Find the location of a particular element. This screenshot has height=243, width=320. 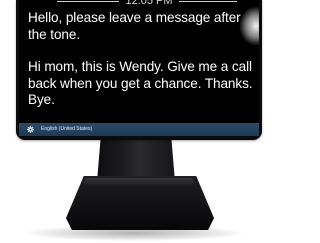

clock: 12:05 PM is located at coordinates (149, 3).